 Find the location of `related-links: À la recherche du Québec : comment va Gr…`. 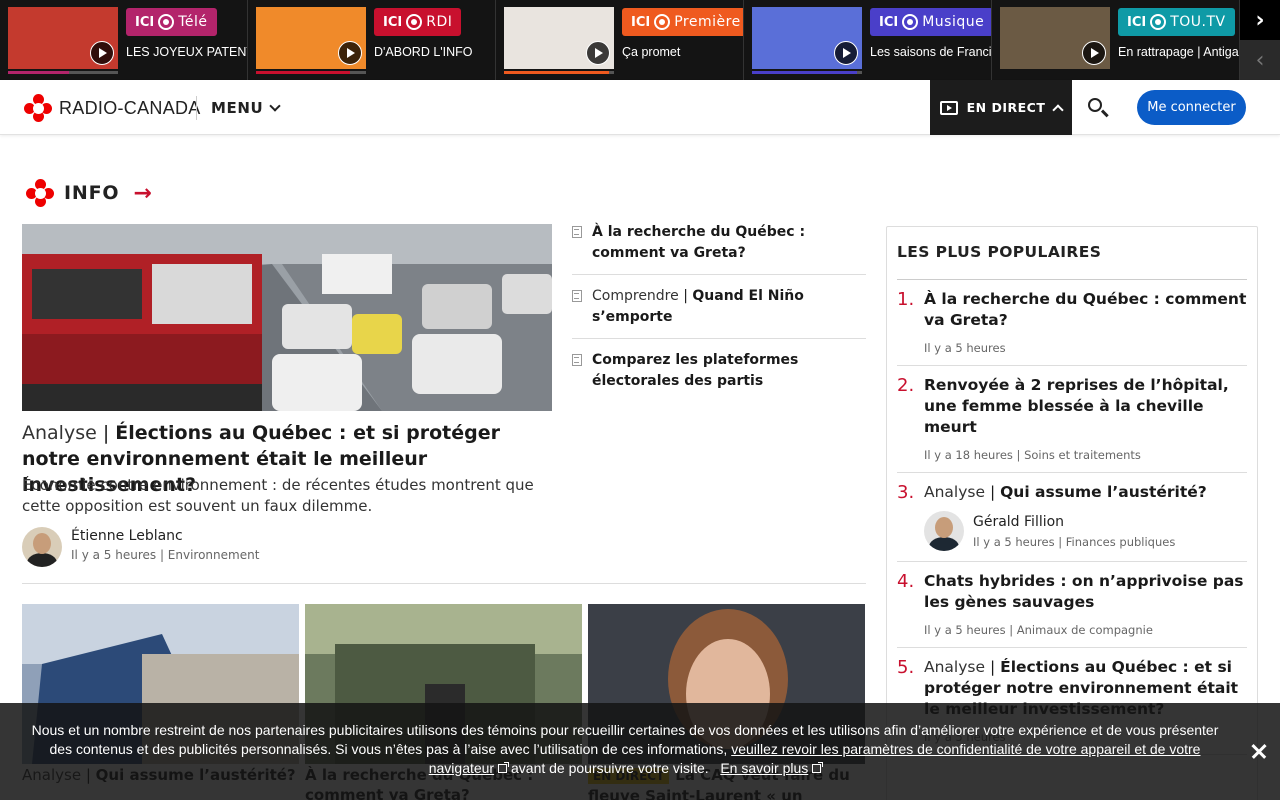

related-links: À la recherche du Québec : comment va Gr… is located at coordinates (719, 315).